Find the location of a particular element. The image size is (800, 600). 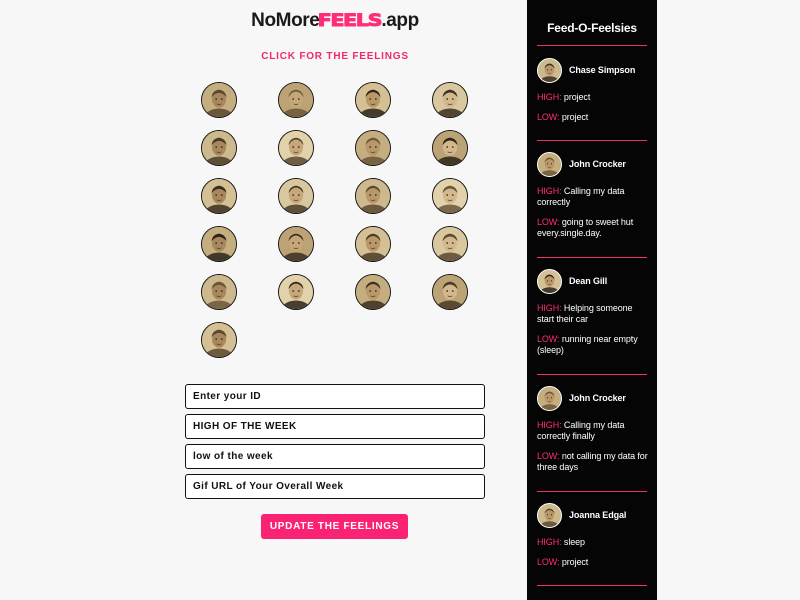

feed-low: LOW: running near empty (sleep) is located at coordinates (593, 345).